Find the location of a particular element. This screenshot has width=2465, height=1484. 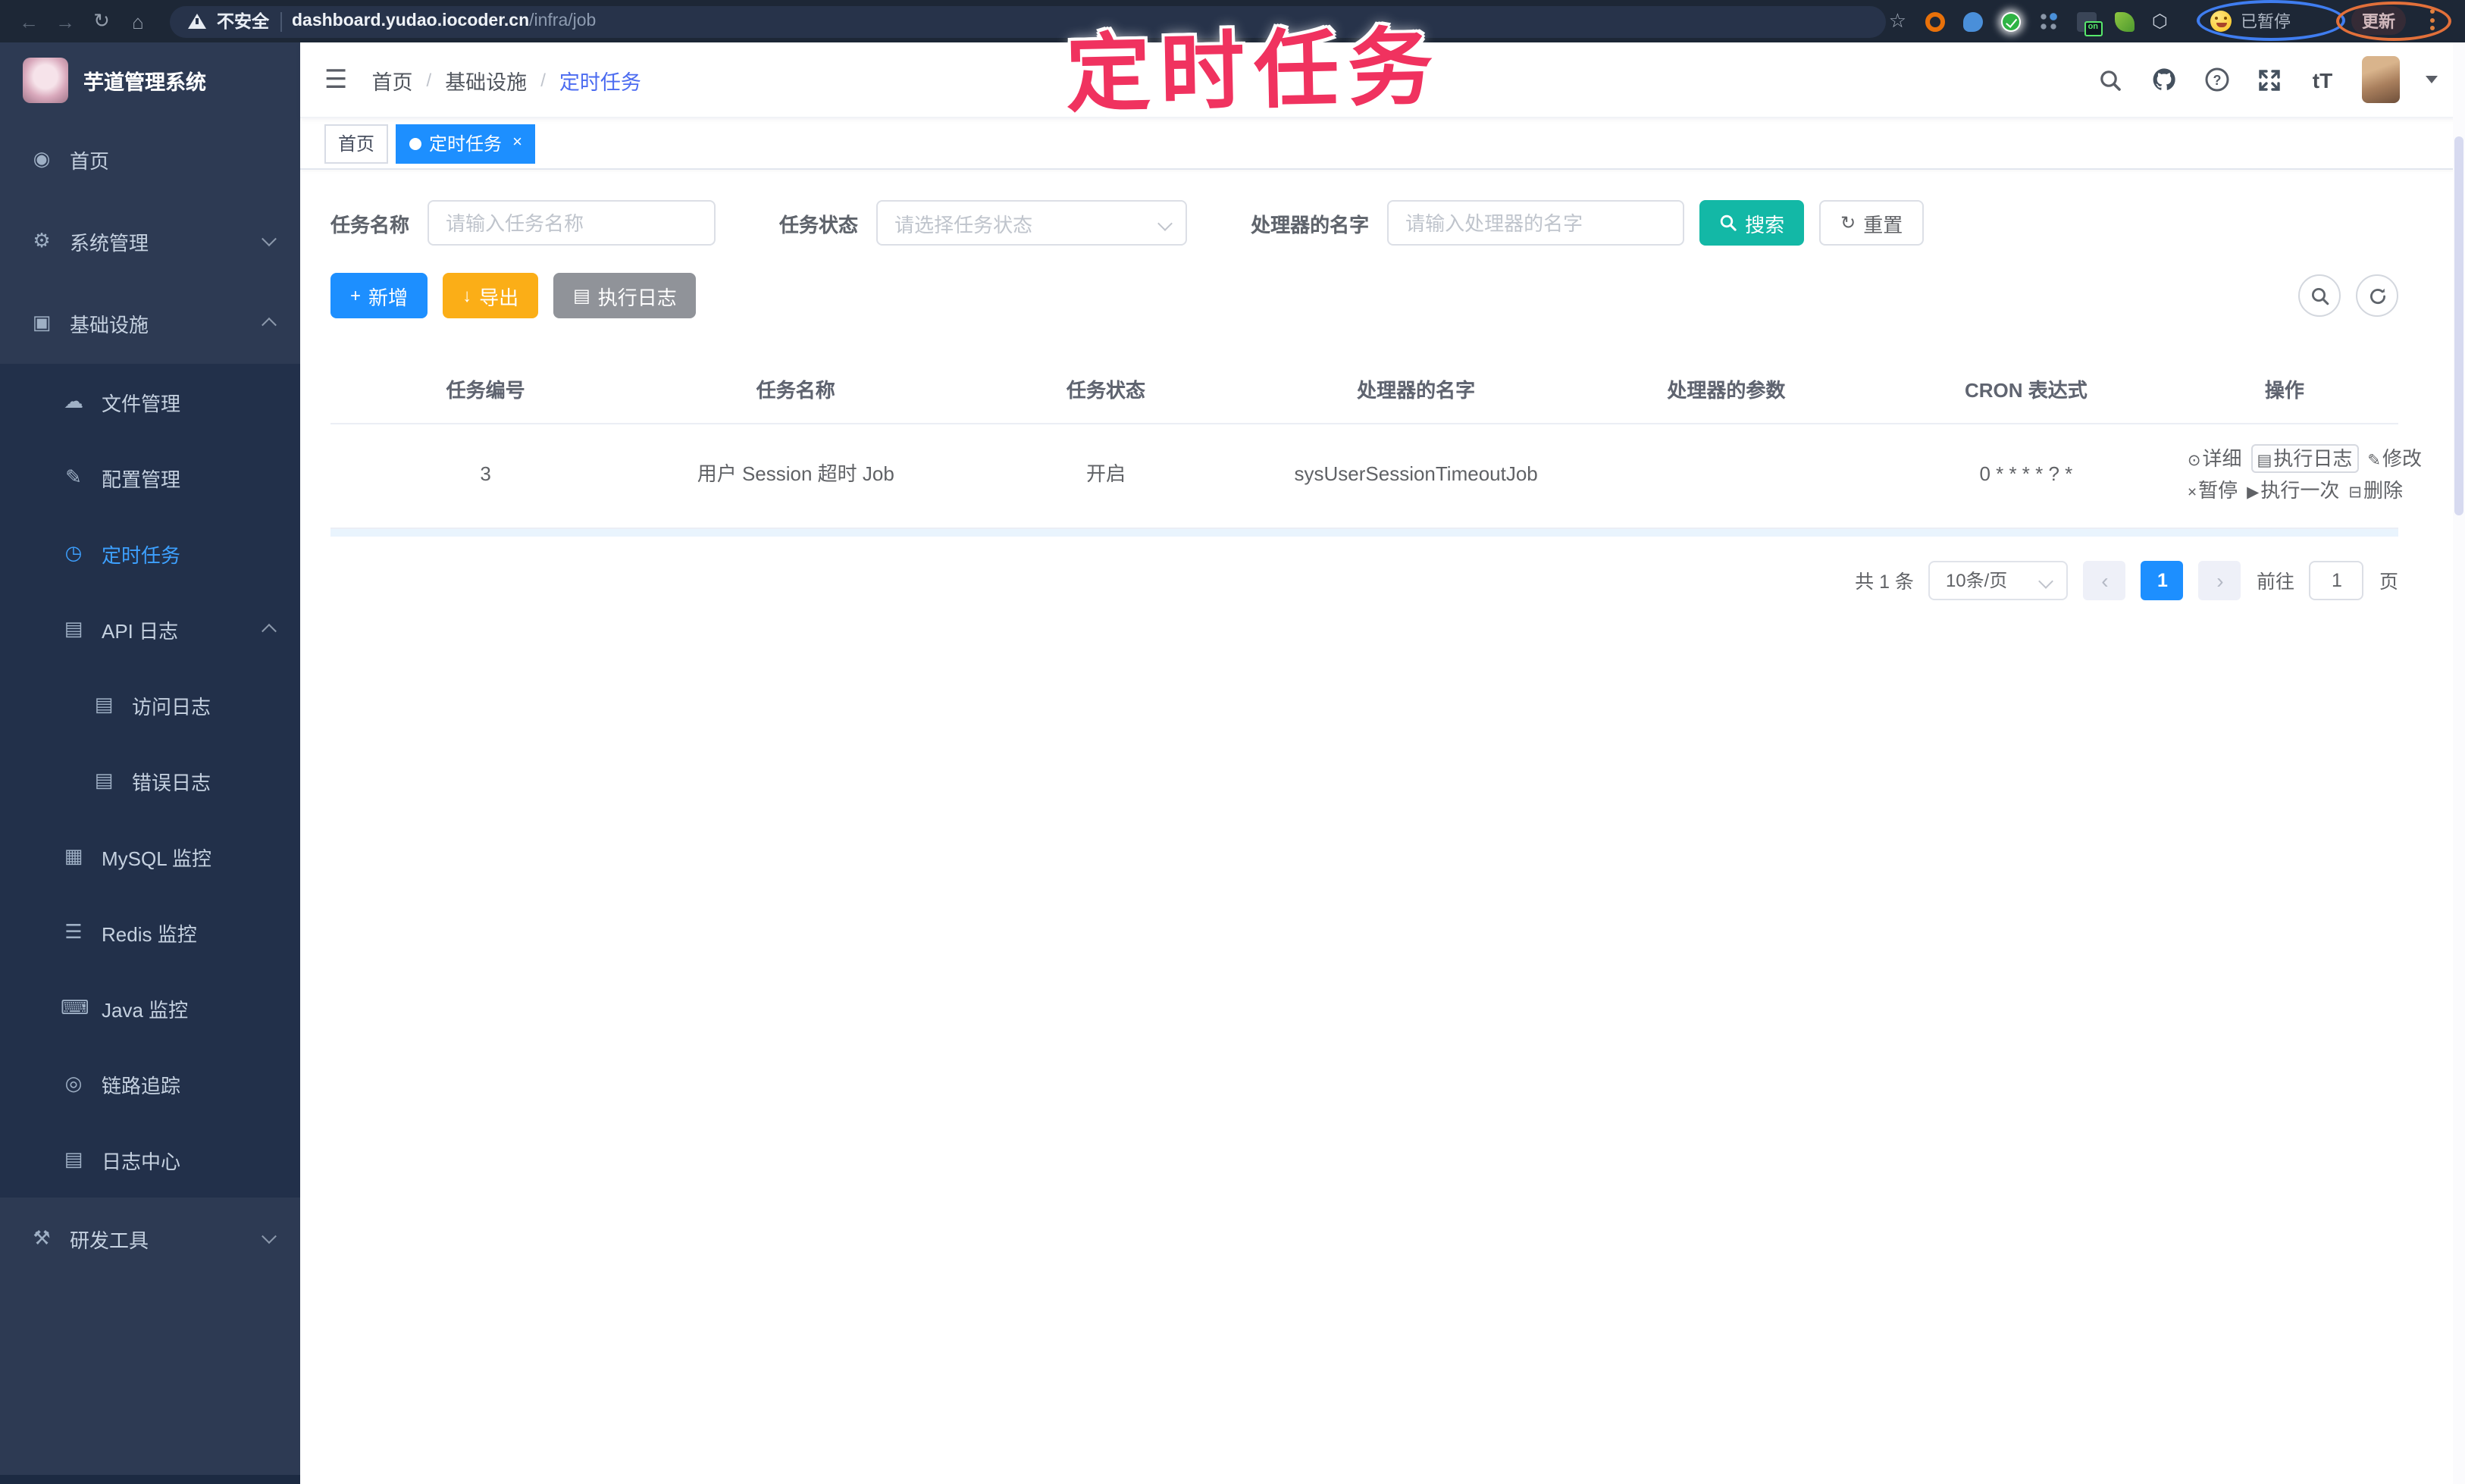

sidebar-item-redis-monitor: ☰ Redis 监控 is located at coordinates (150, 932).